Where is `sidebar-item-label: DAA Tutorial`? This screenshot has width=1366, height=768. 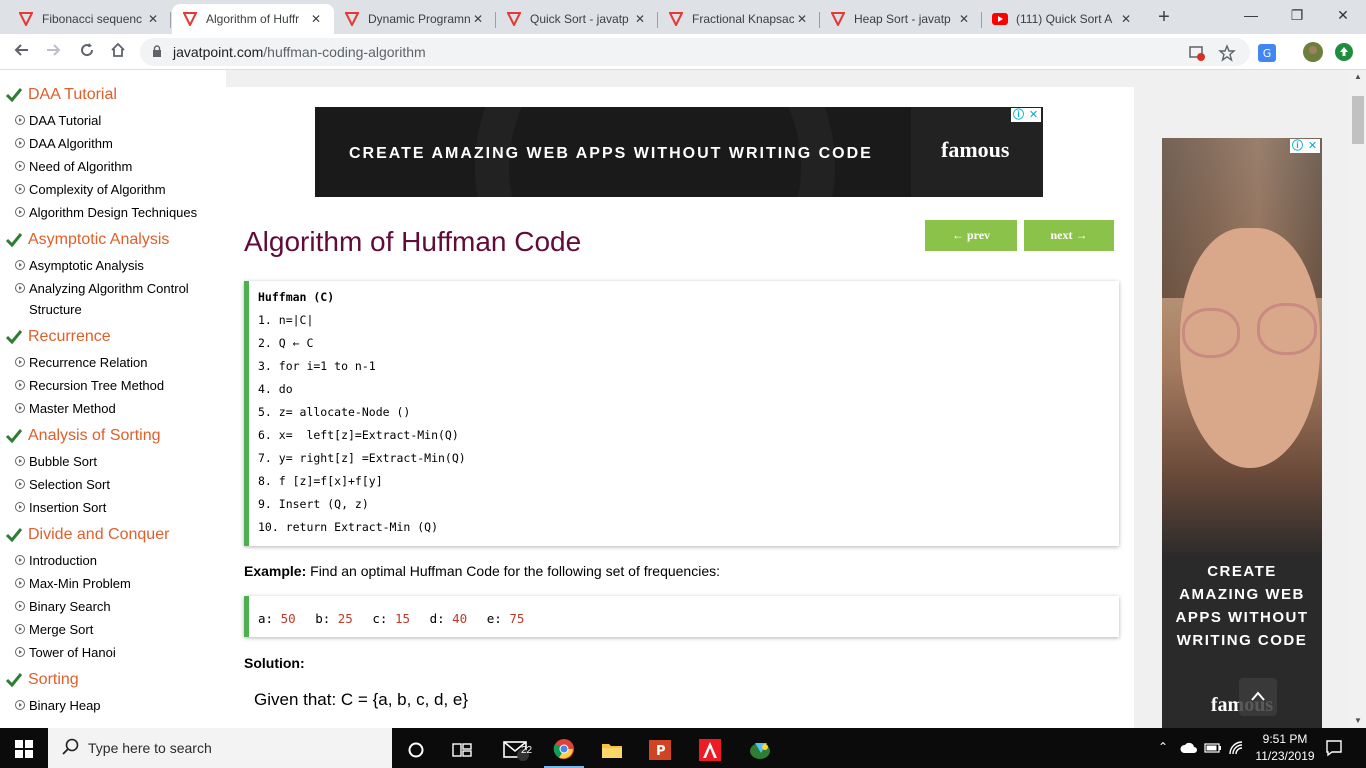
sidebar-item-label: DAA Tutorial is located at coordinates (65, 120).